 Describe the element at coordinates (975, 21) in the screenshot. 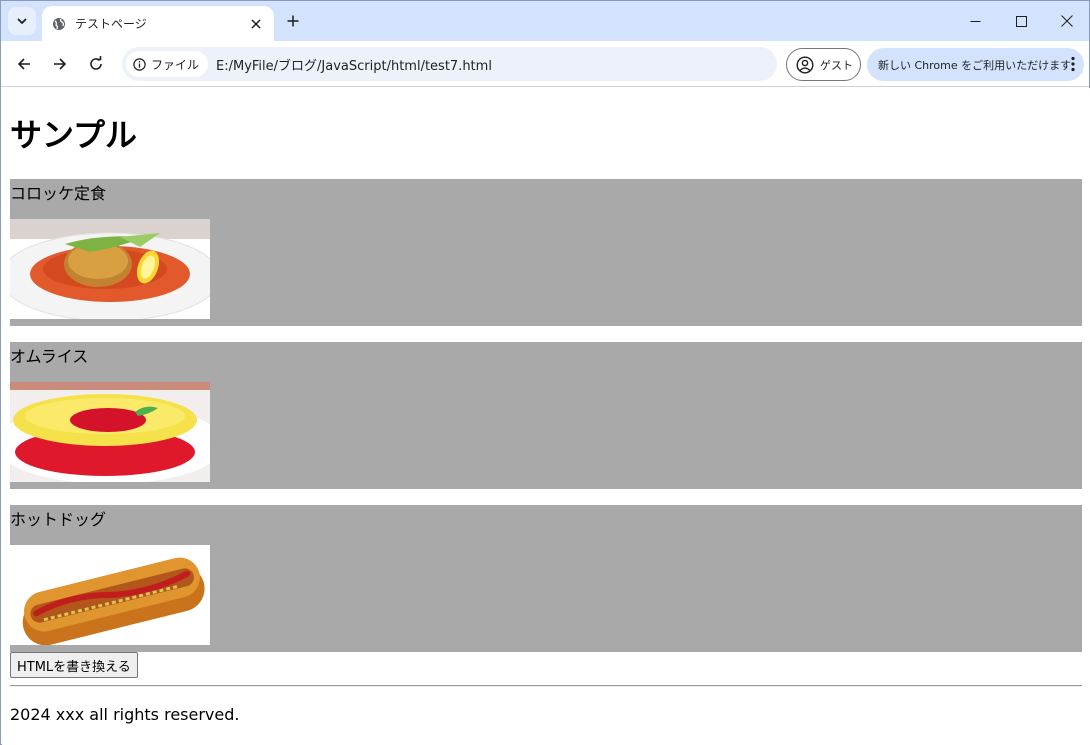

I see `minimize-icon` at that location.